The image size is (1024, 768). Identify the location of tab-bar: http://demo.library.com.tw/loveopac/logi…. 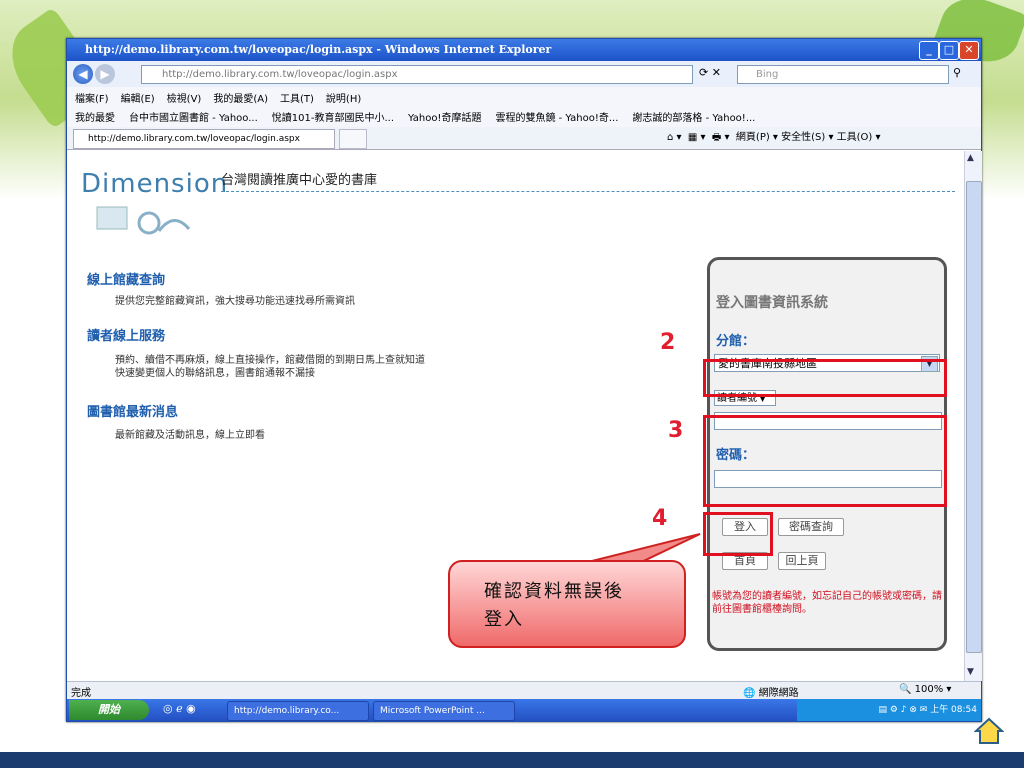
(524, 138).